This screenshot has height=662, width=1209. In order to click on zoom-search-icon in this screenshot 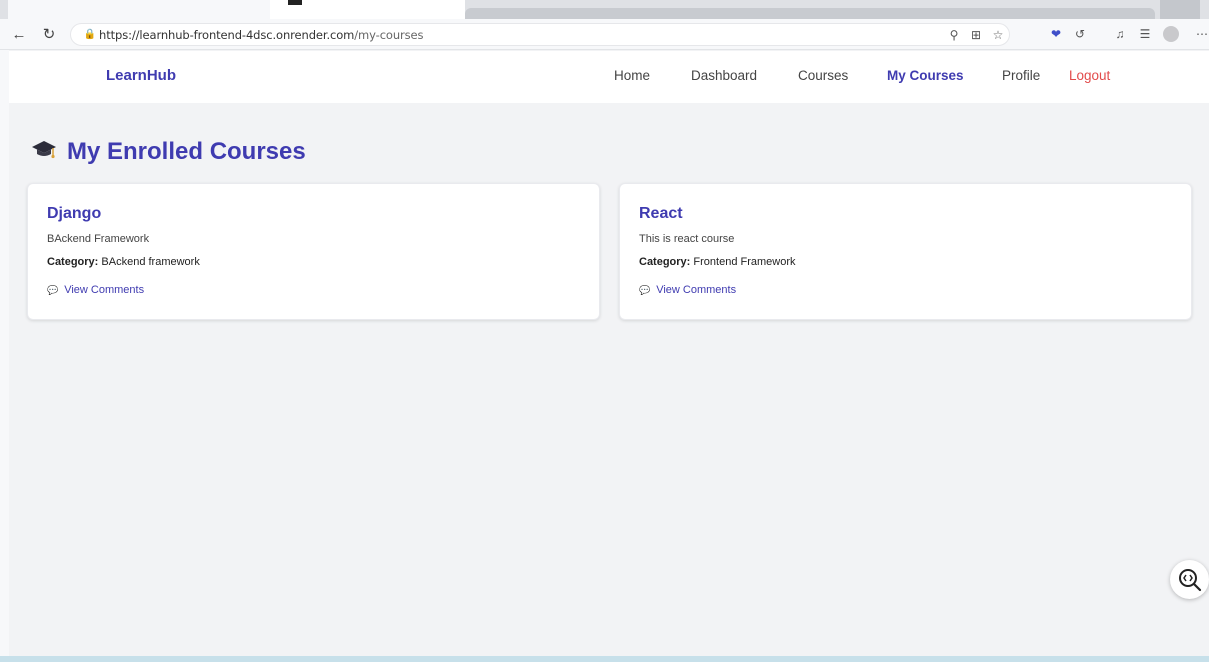, I will do `click(1189, 579)`.